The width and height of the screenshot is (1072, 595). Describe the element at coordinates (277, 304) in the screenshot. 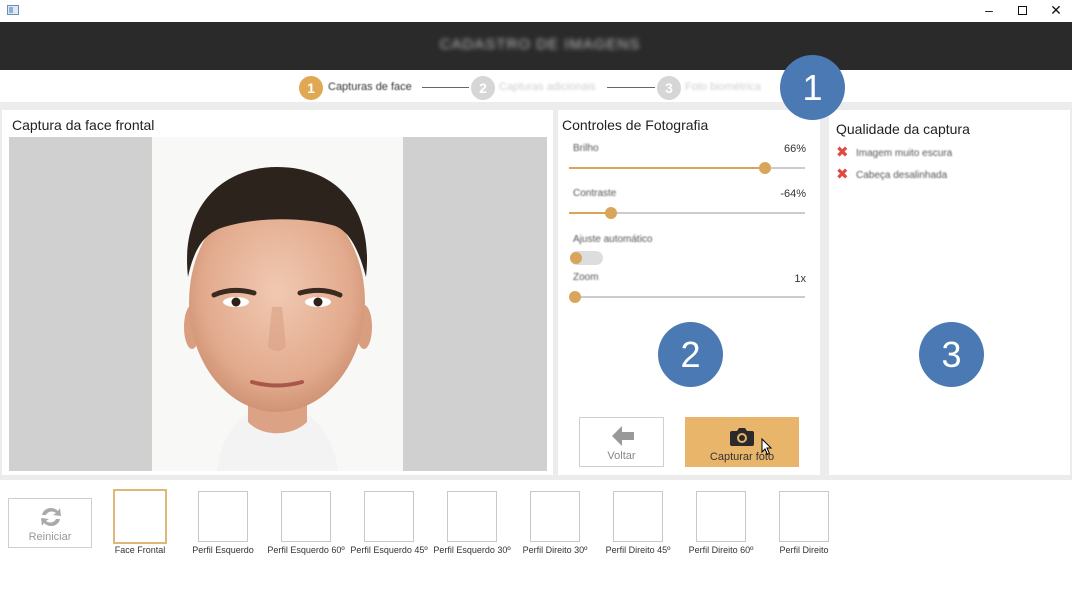

I see `face-photo` at that location.